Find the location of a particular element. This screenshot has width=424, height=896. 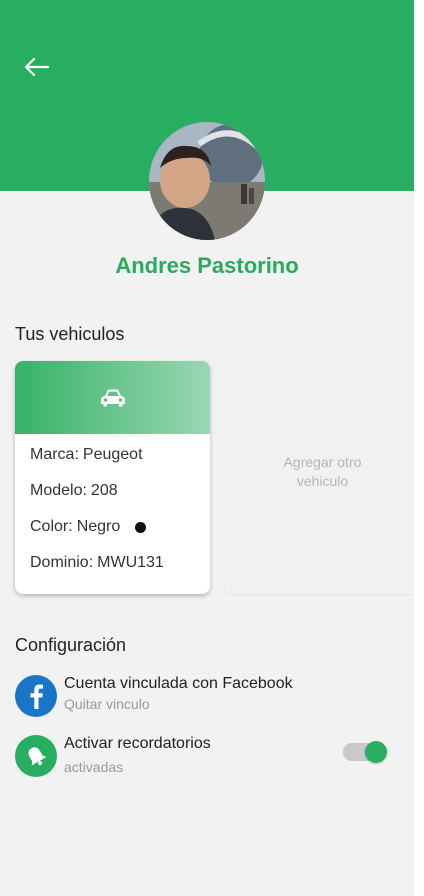

model-label: Modelo: is located at coordinates (58, 490).